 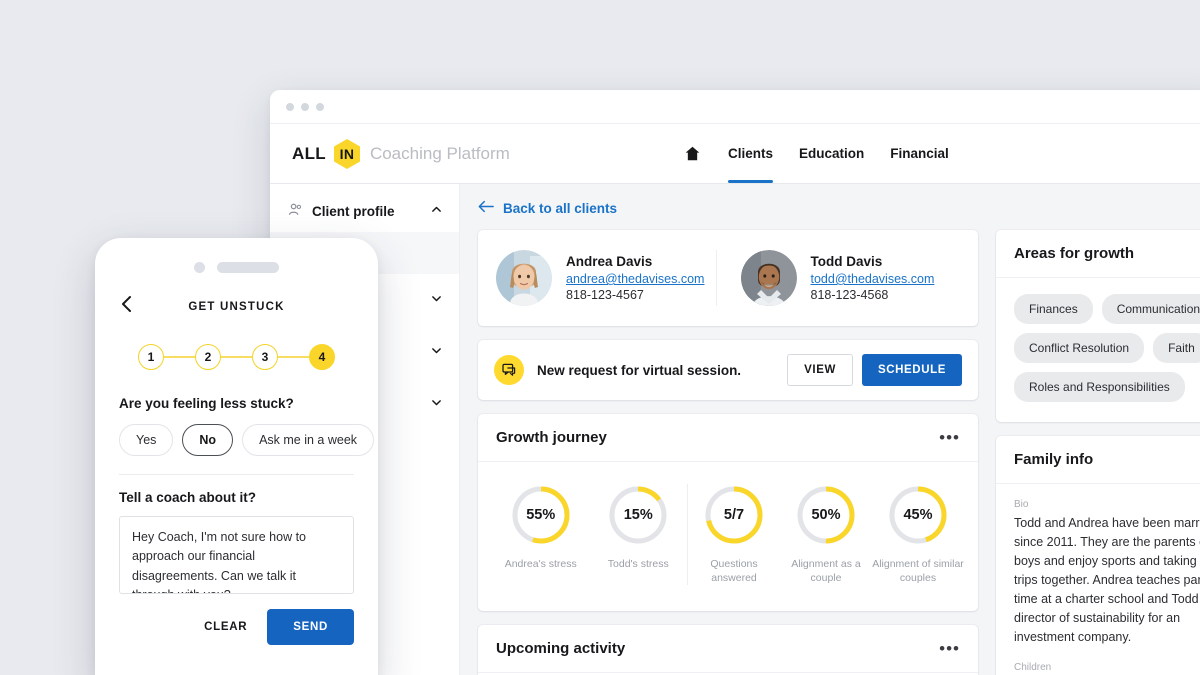 What do you see at coordinates (551, 437) in the screenshot?
I see `growth-journey-title: Growth journey` at bounding box center [551, 437].